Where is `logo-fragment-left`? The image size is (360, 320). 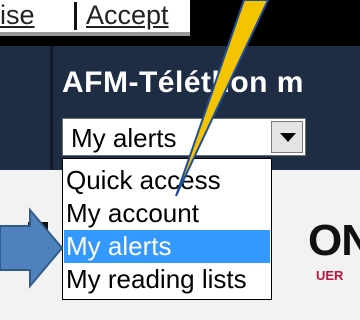
logo-fragment-left is located at coordinates (38, 244).